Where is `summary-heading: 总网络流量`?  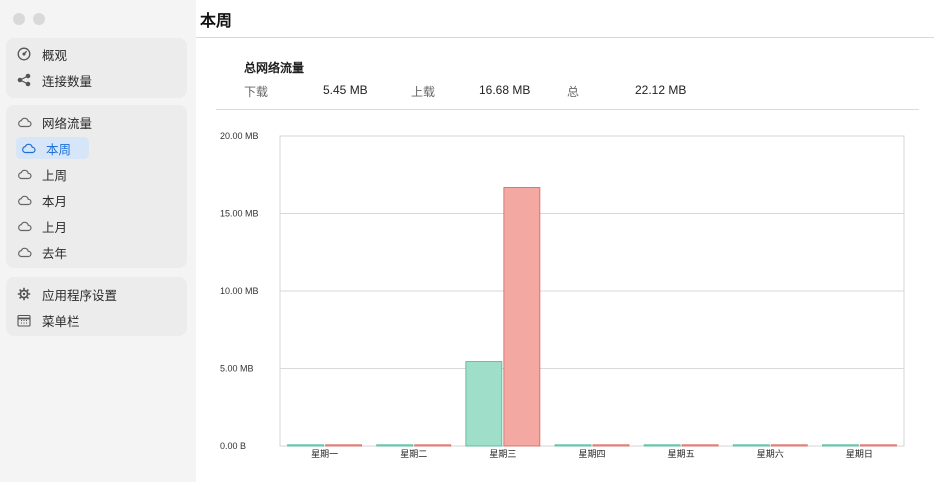 summary-heading: 总网络流量 is located at coordinates (274, 68).